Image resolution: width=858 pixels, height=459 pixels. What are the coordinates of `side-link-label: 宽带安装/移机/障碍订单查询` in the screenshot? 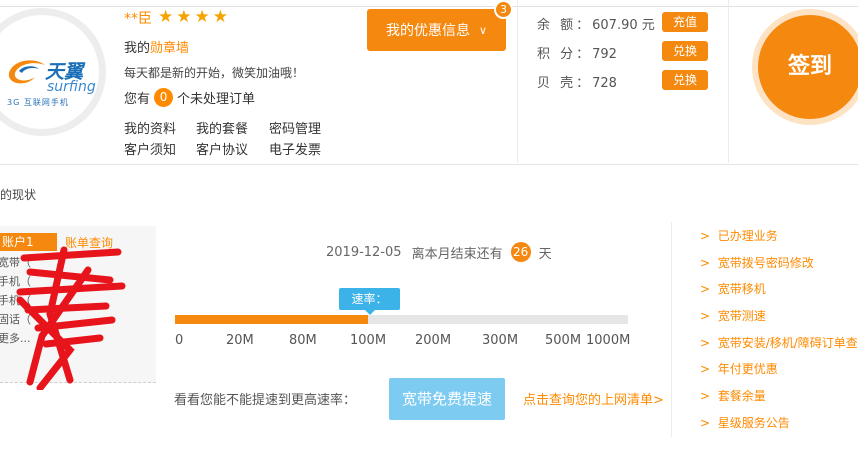 It's located at (787, 342).